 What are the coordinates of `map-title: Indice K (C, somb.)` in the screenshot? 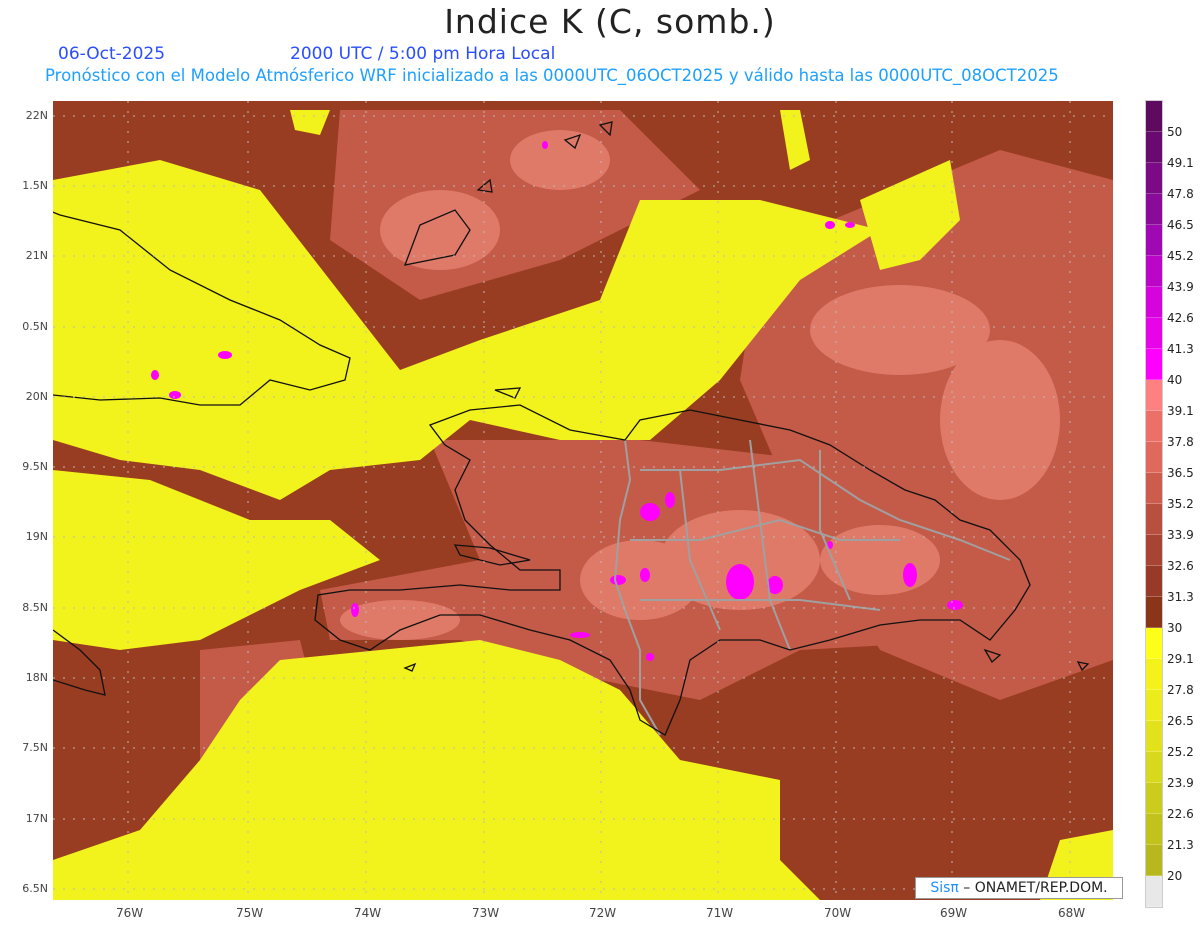 It's located at (610, 21).